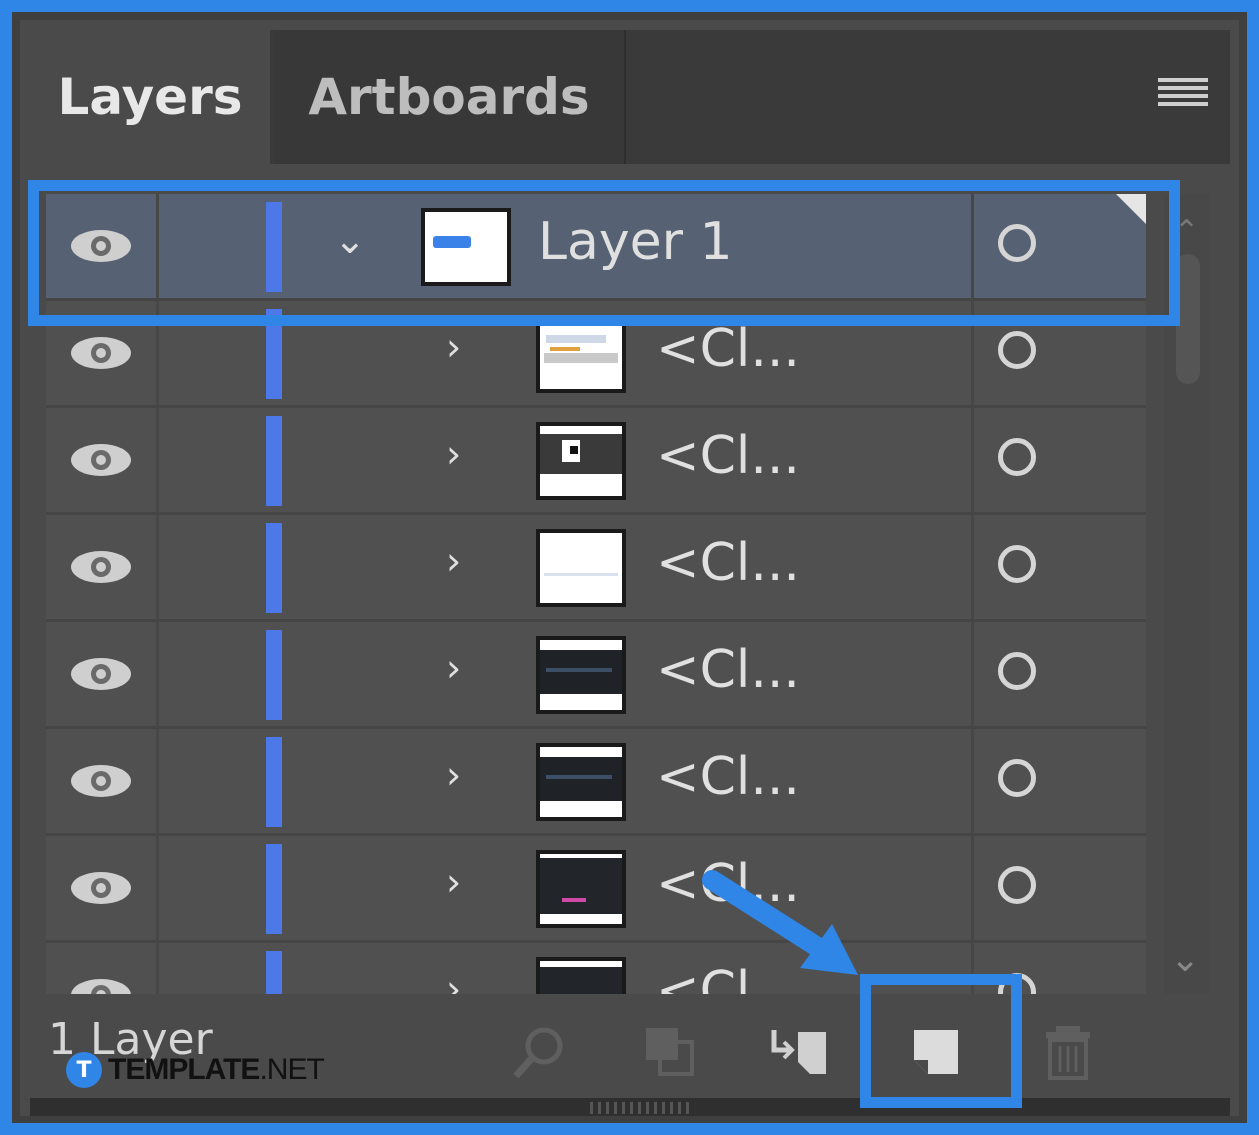  I want to click on pointer-arrow-icon, so click(780, 922).